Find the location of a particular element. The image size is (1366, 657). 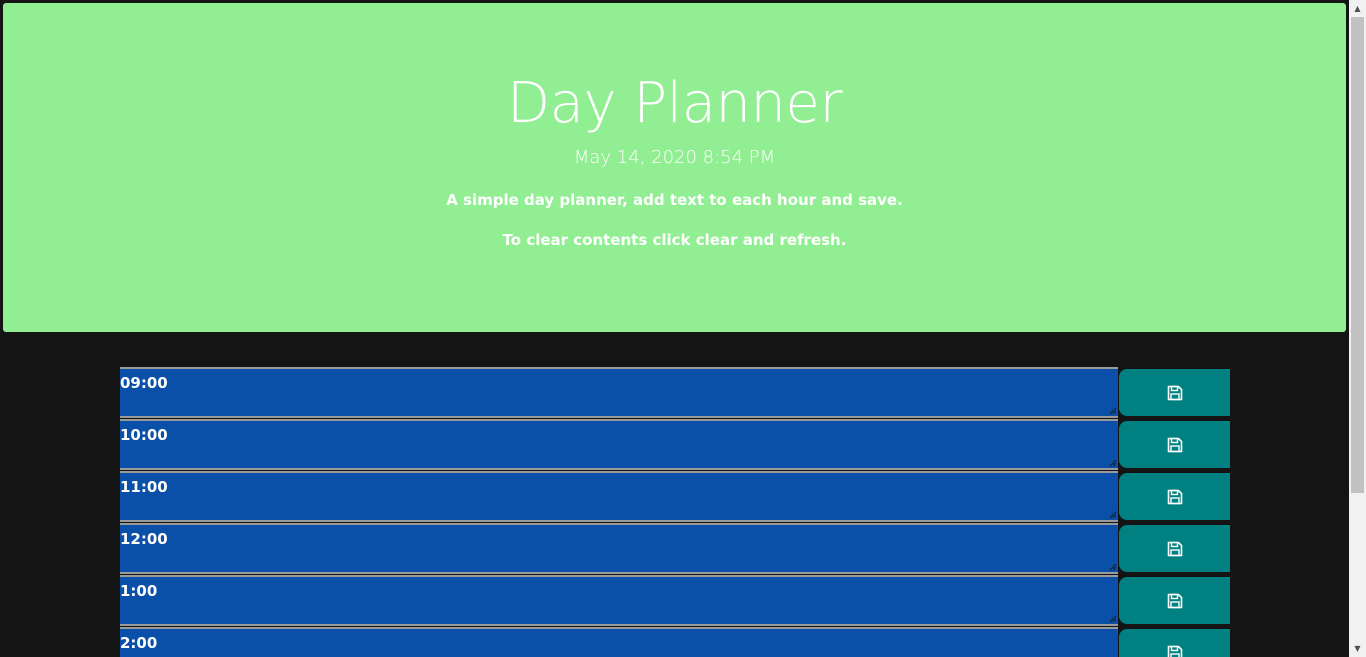

hour-row: 10:00 is located at coordinates (675, 445).